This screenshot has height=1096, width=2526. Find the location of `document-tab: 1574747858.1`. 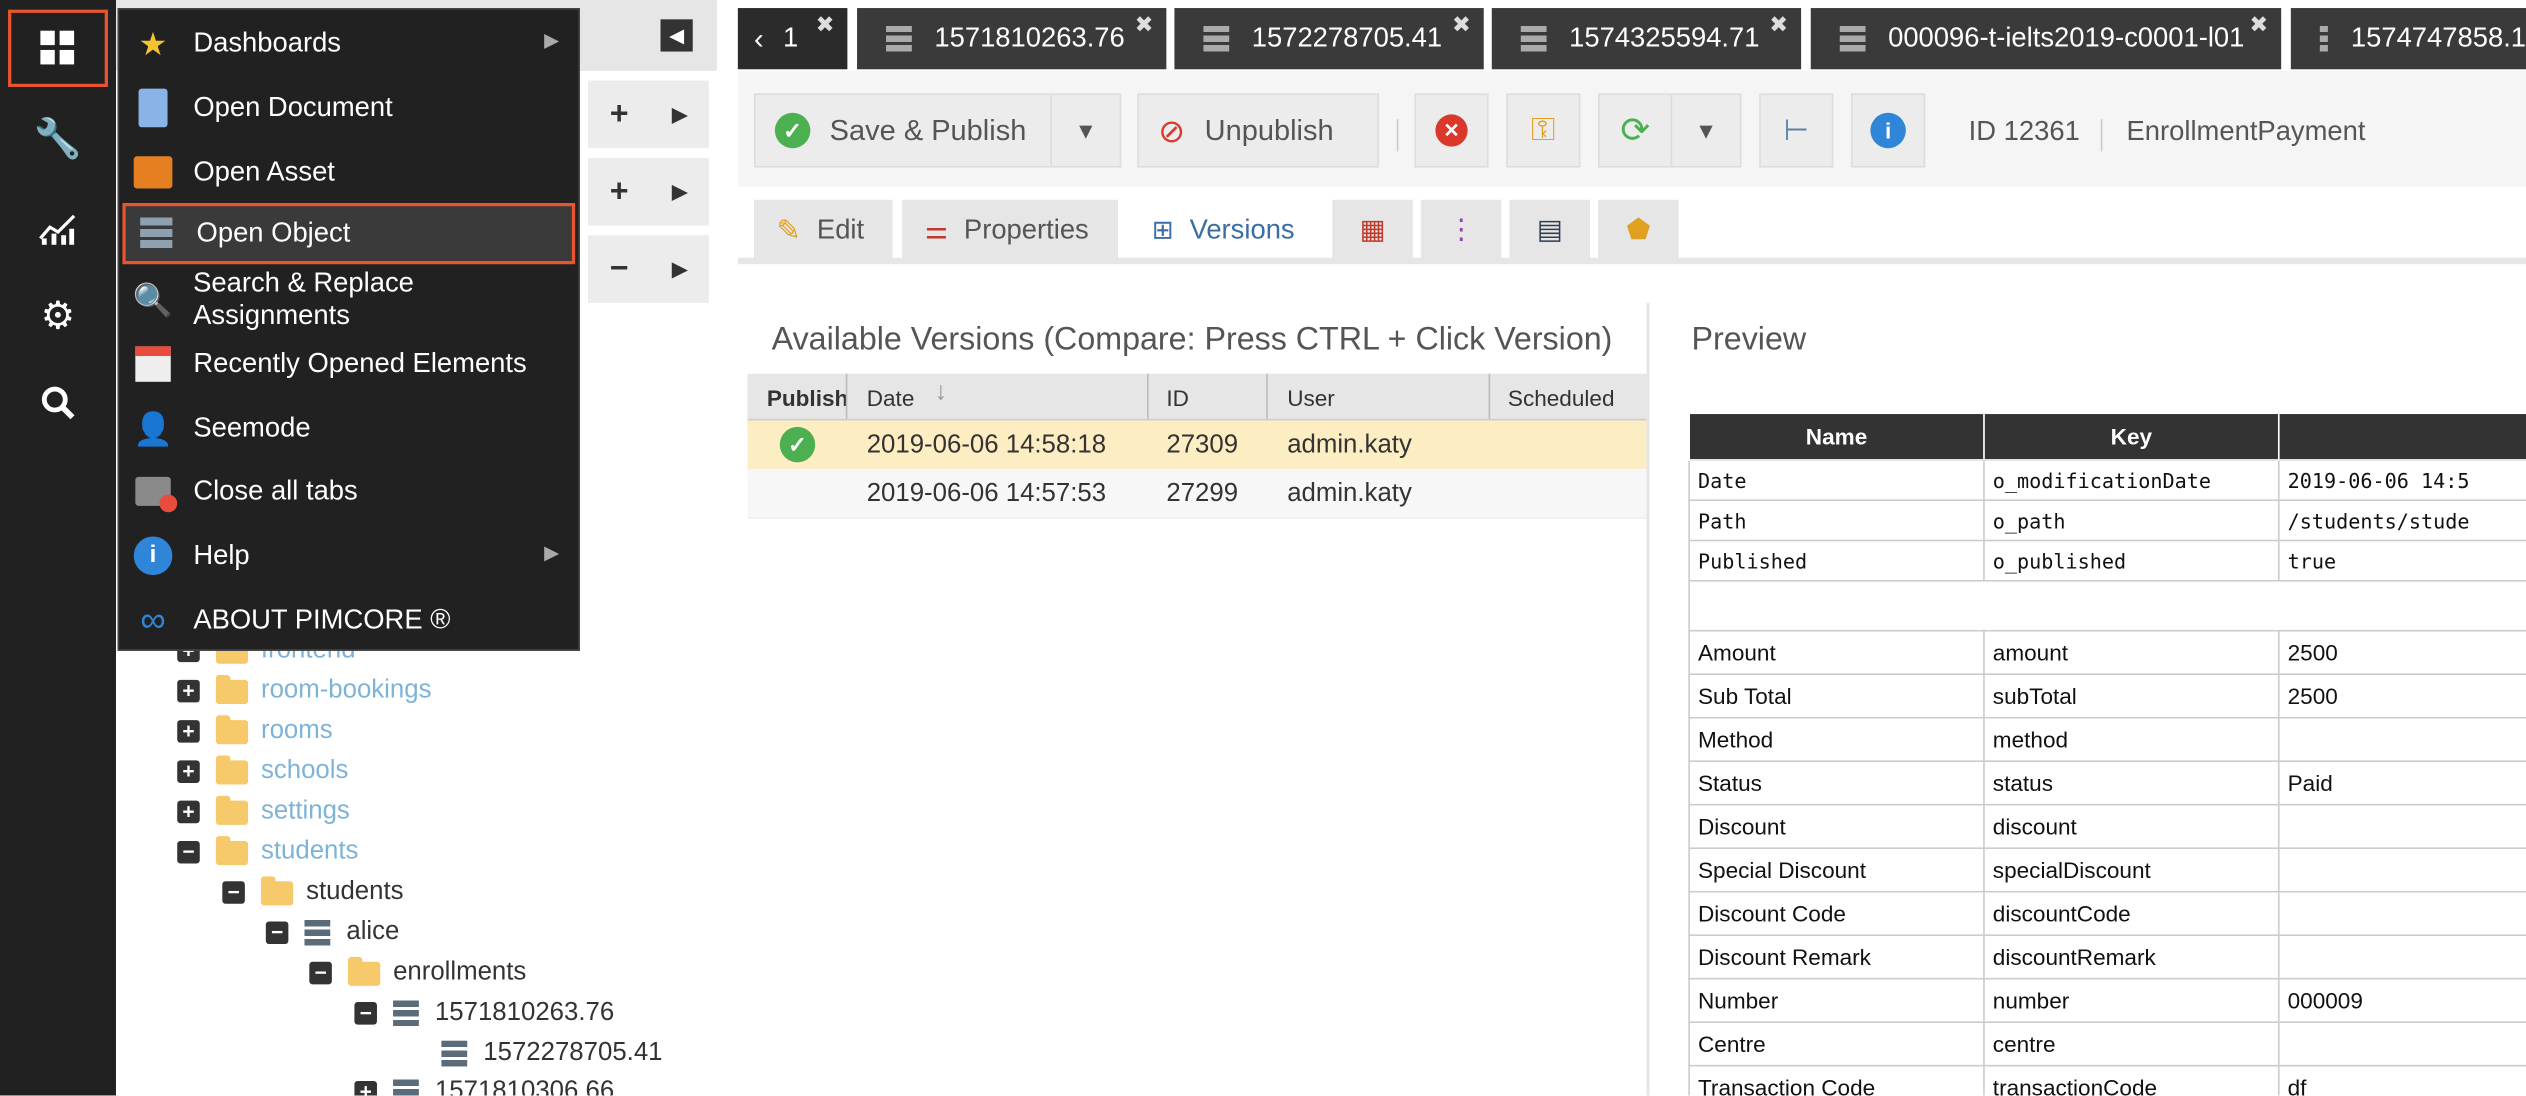

document-tab: 1574747858.1 is located at coordinates (2408, 39).